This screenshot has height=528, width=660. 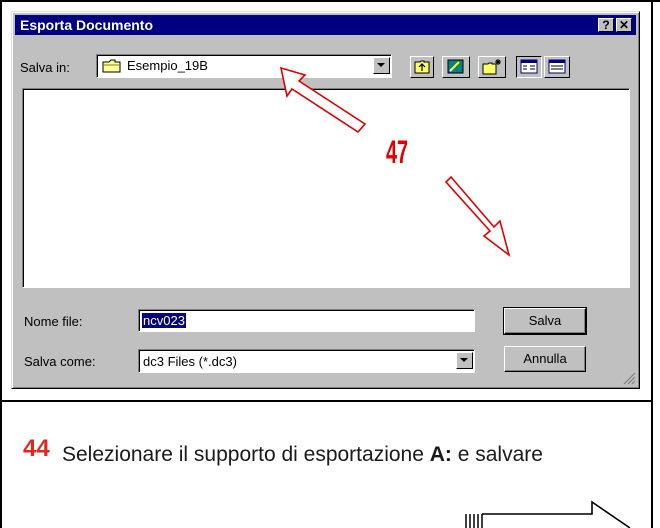 What do you see at coordinates (545, 359) in the screenshot?
I see `cancel-button: Annulla` at bounding box center [545, 359].